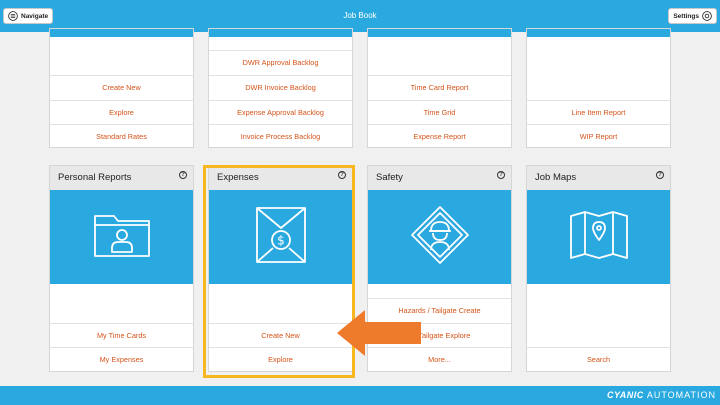 The image size is (720, 405). I want to click on expenses-highlight-box, so click(279, 271).